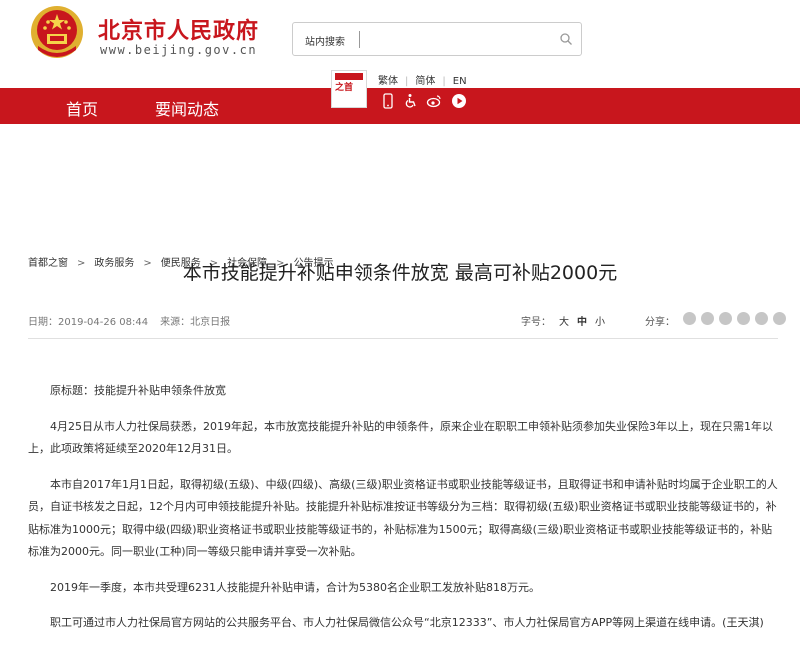  I want to click on search-box: 站内搜索, so click(437, 39).